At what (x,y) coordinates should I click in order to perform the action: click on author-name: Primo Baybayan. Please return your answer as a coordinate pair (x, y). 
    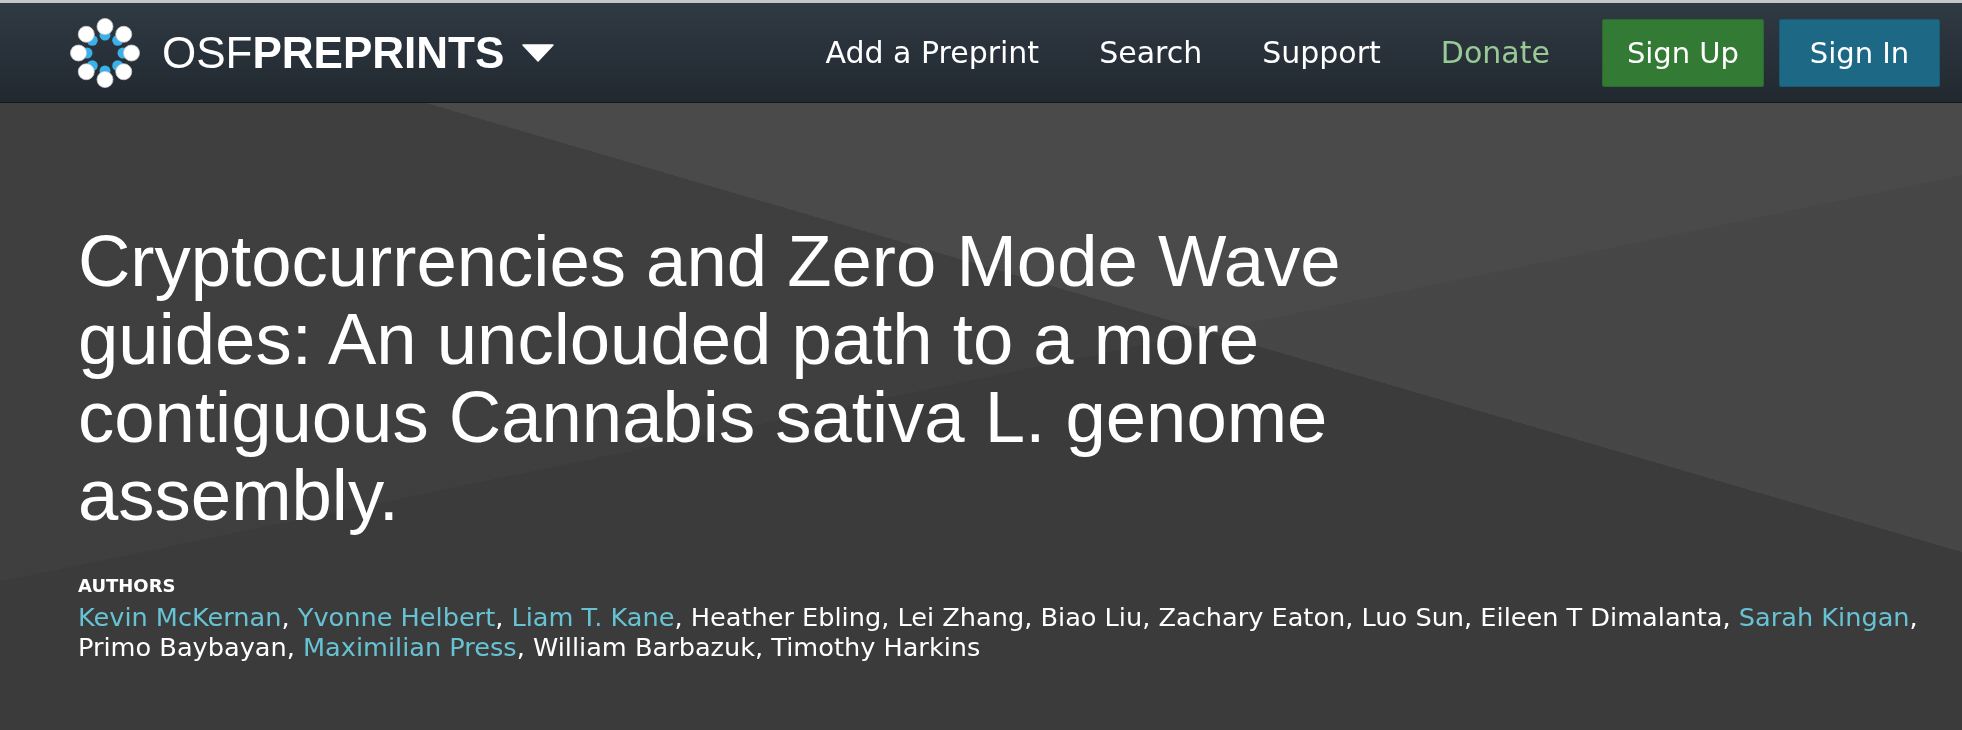
    Looking at the image, I should click on (182, 647).